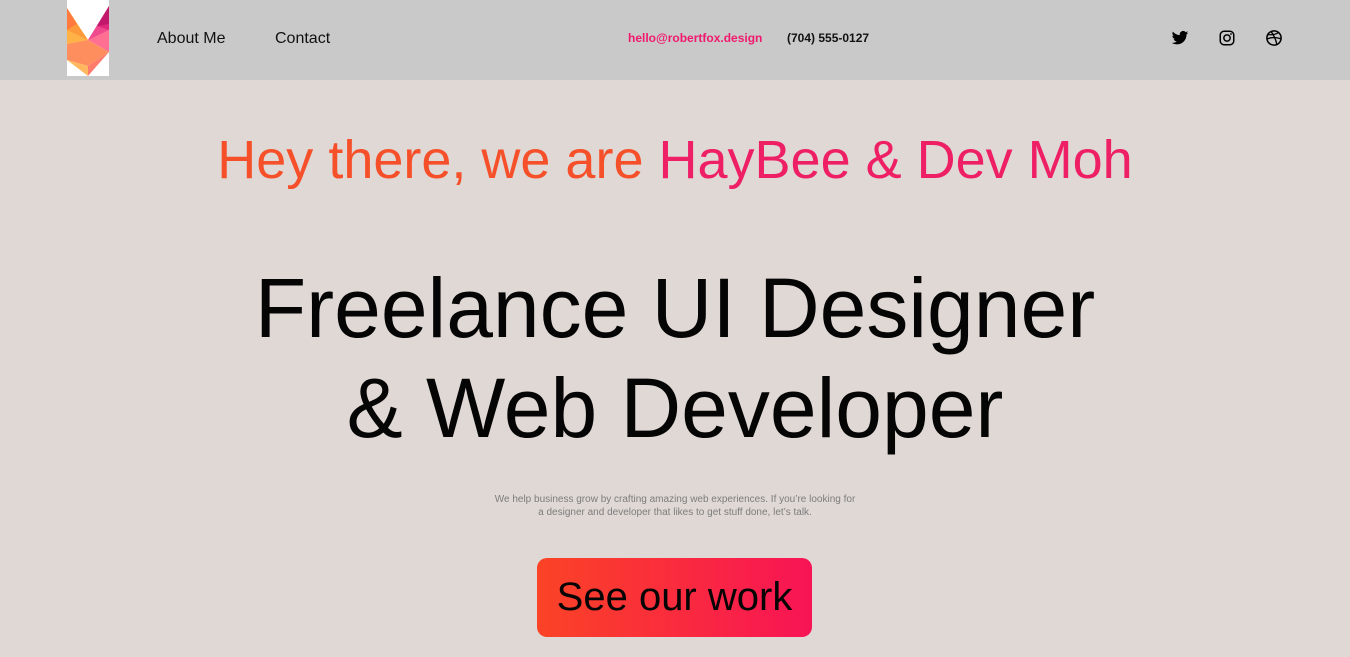 This screenshot has height=657, width=1350. I want to click on intro-names: HayBee & Dev Moh, so click(895, 160).